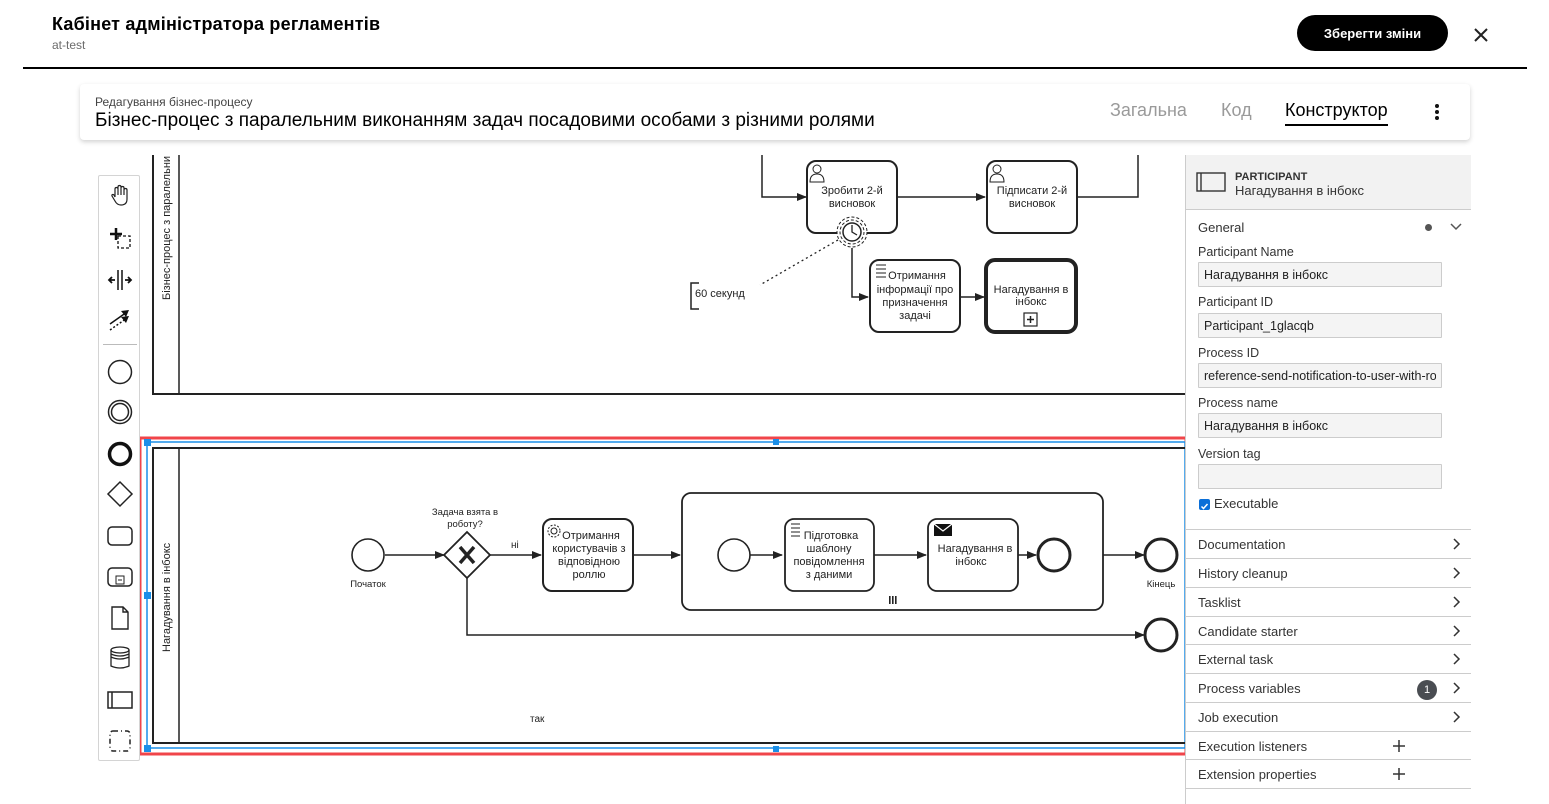  Describe the element at coordinates (1161, 635) in the screenshot. I see `end-event` at that location.